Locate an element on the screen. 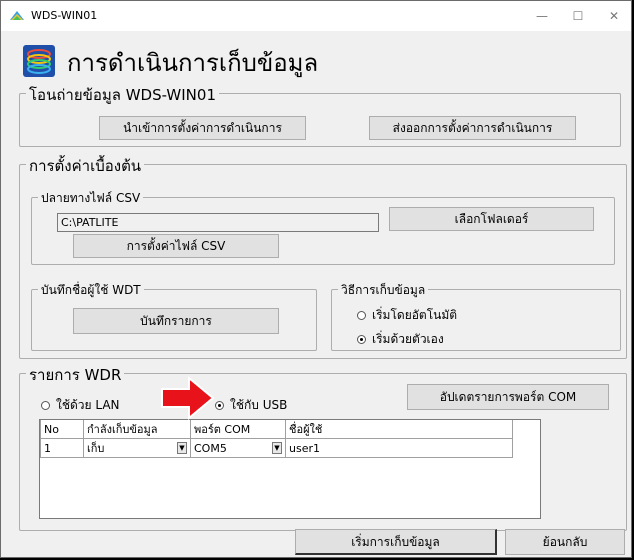 The width and height of the screenshot is (634, 560). lan-radio: ใช้ด้วย LAN is located at coordinates (80, 405).